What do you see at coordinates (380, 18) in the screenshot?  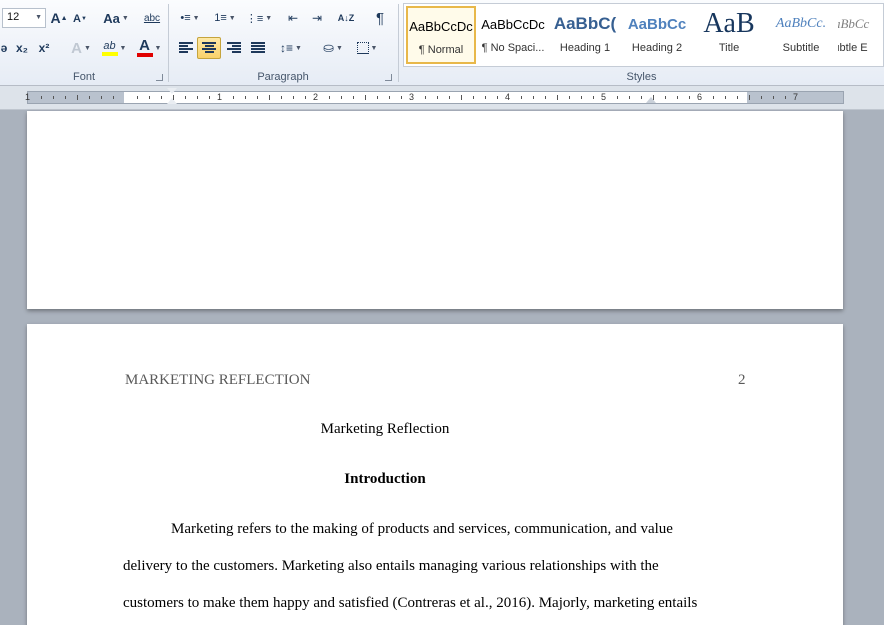 I see `show-formatting-button: ¶` at bounding box center [380, 18].